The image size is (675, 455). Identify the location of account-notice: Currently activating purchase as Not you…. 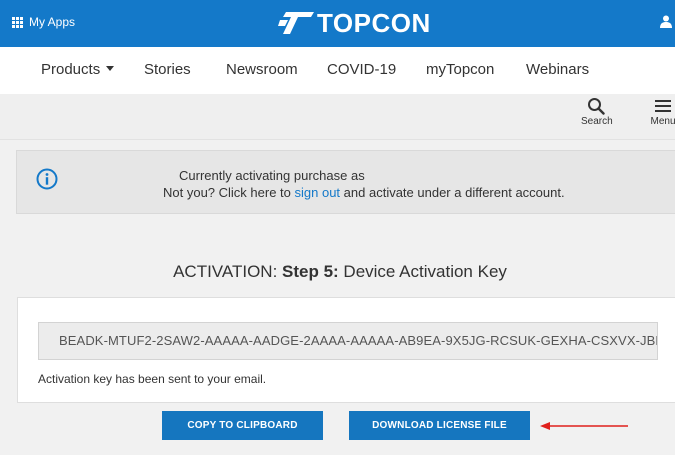
(345, 182).